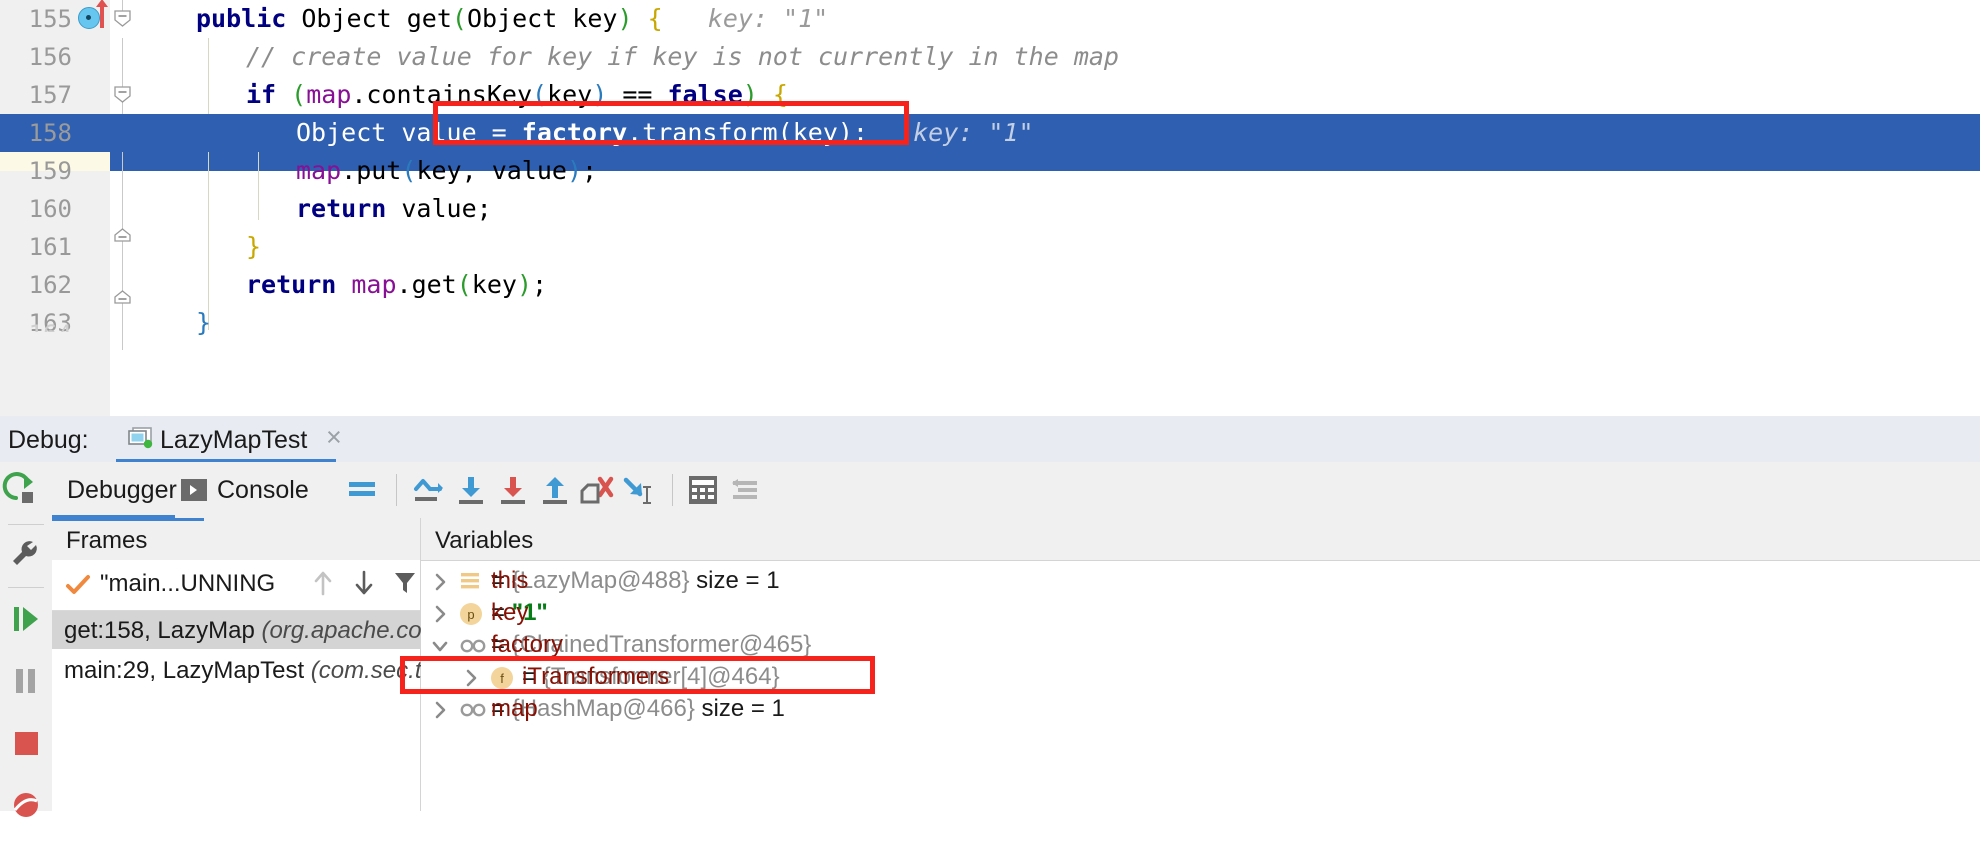 The image size is (1980, 841). What do you see at coordinates (431, 490) in the screenshot?
I see `step-over-icon` at bounding box center [431, 490].